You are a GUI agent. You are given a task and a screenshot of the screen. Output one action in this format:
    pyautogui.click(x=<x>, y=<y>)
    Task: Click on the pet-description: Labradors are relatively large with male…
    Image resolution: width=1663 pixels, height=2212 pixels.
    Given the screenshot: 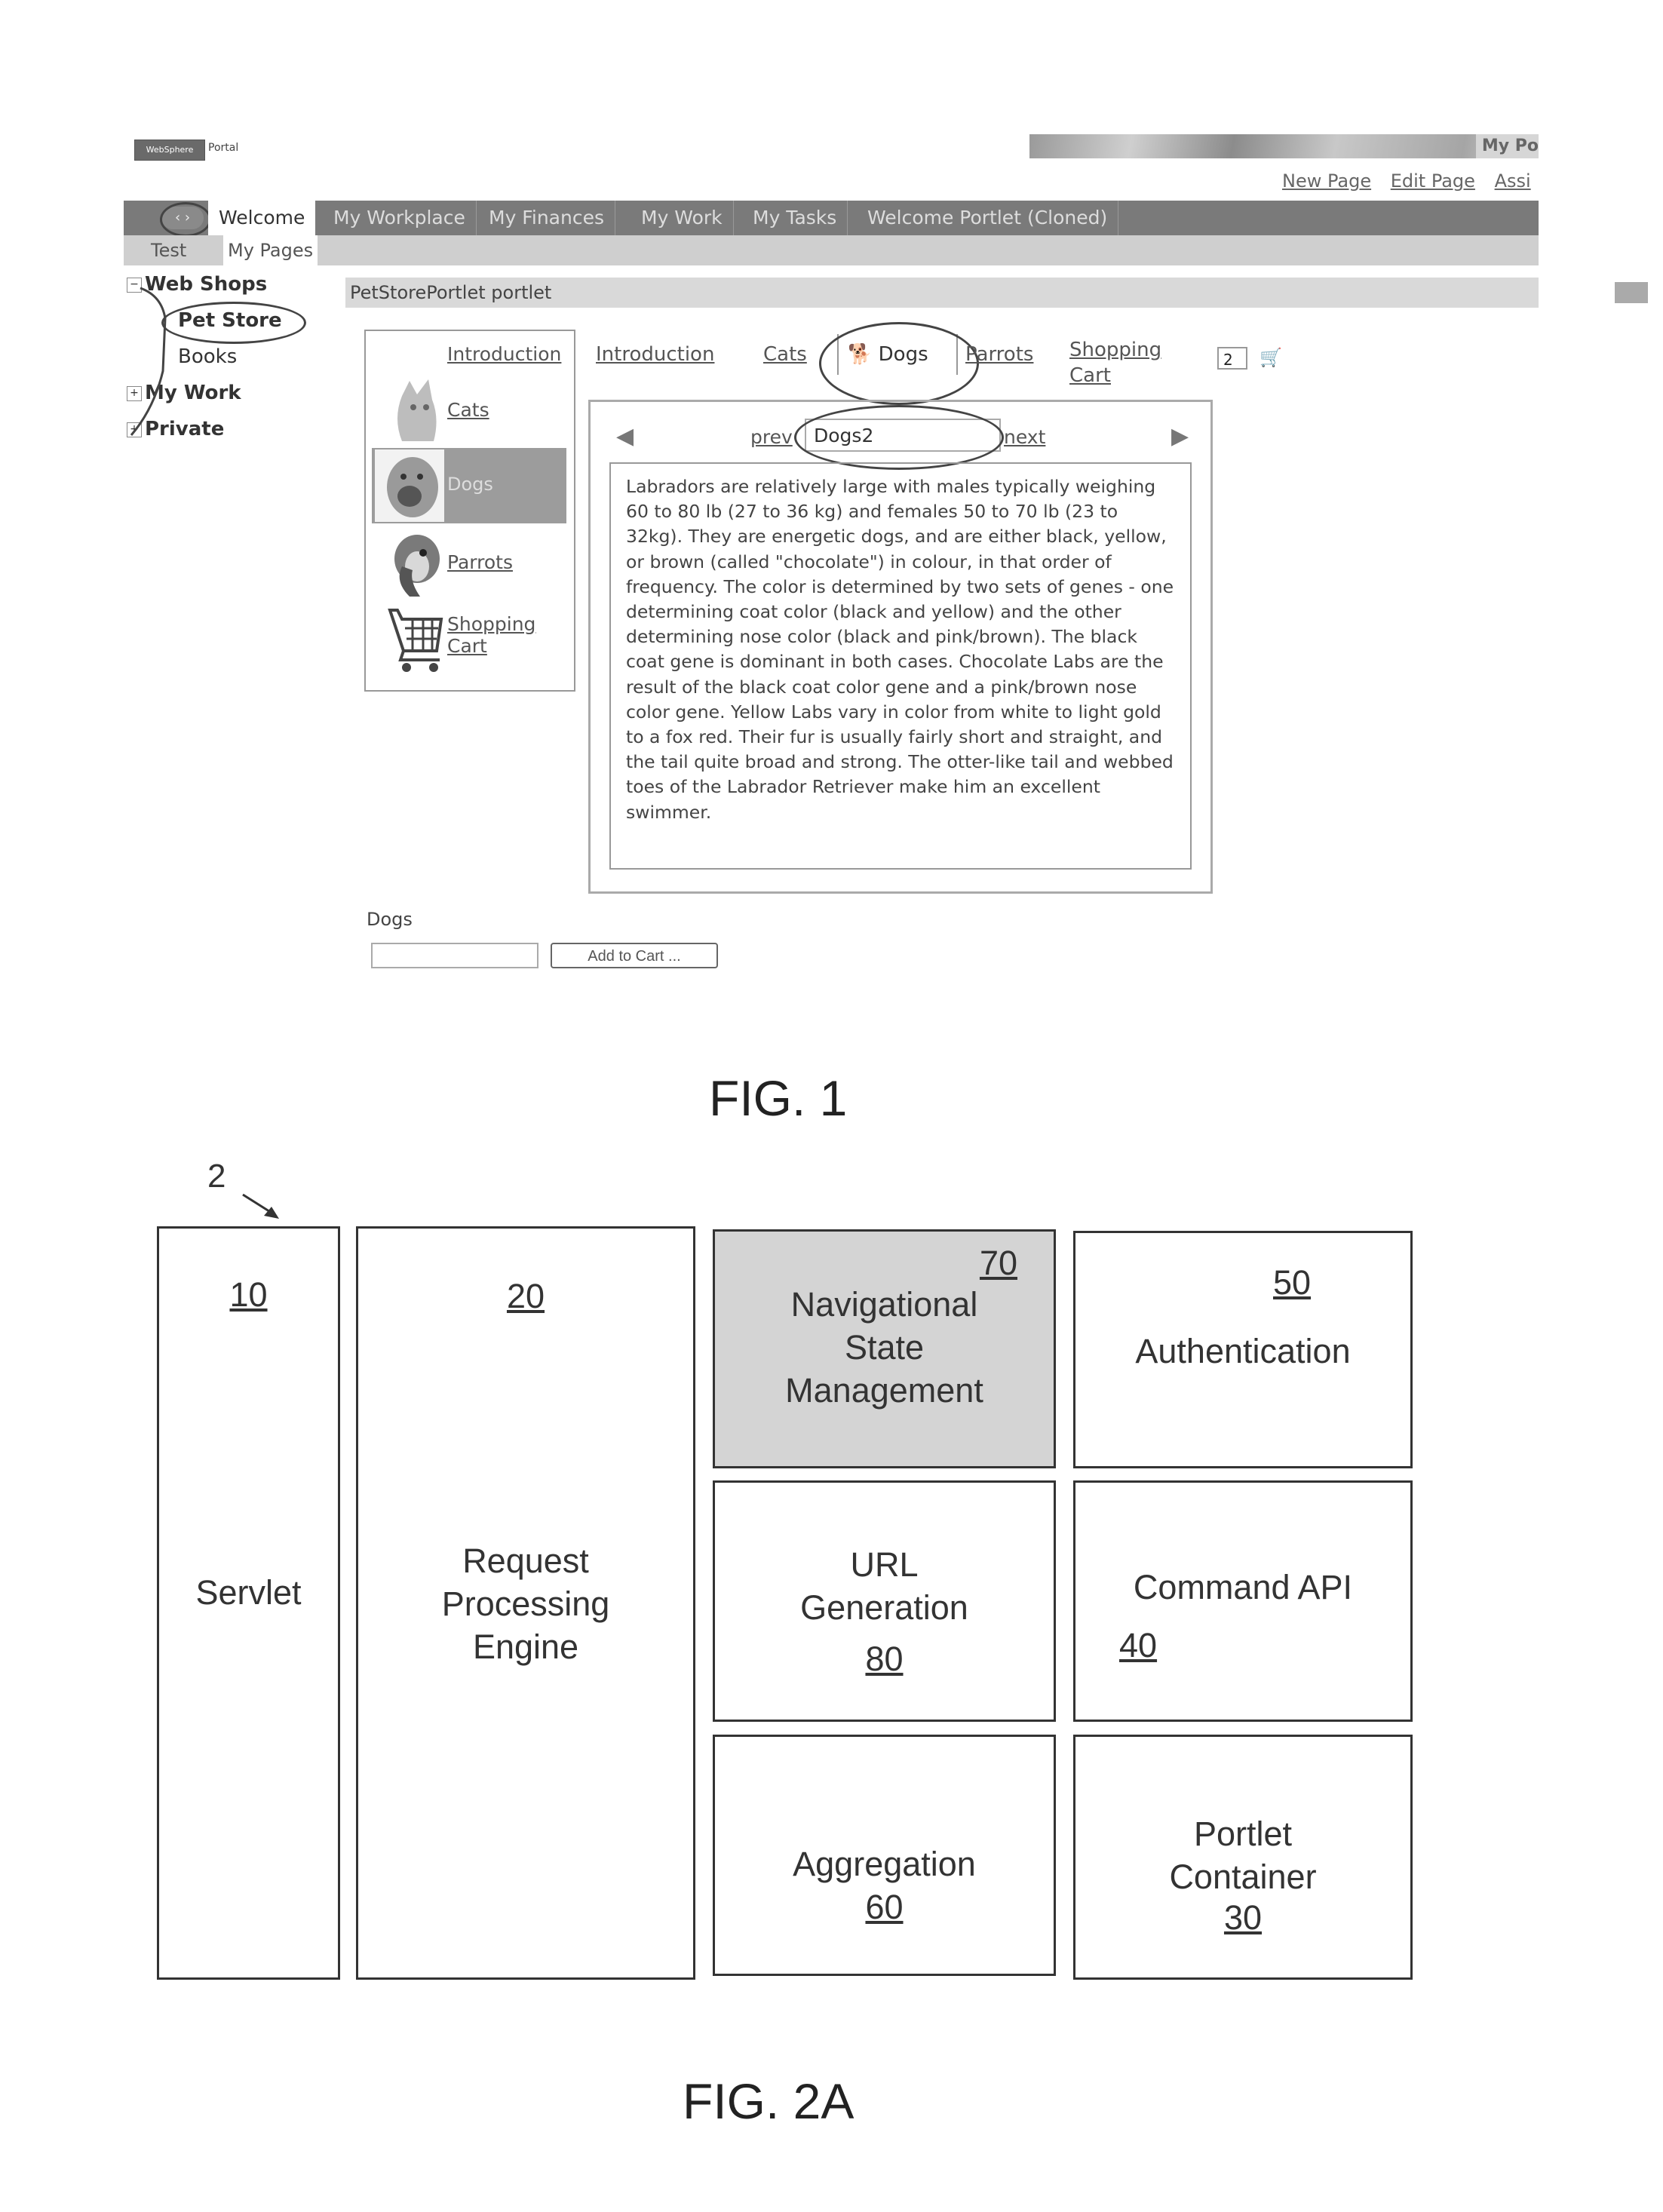 What is the action you would take?
    pyautogui.click(x=900, y=666)
    